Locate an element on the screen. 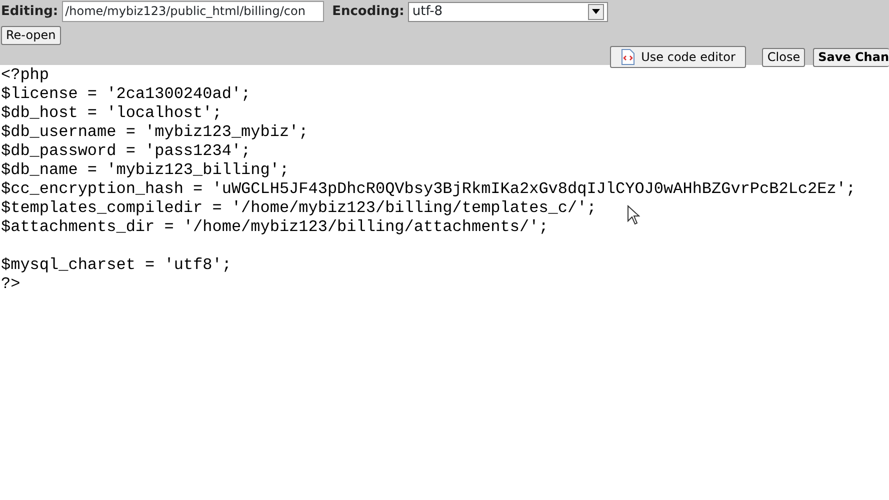 The width and height of the screenshot is (889, 500). code-line: $db_password = 'pass1234'; is located at coordinates (126, 151).